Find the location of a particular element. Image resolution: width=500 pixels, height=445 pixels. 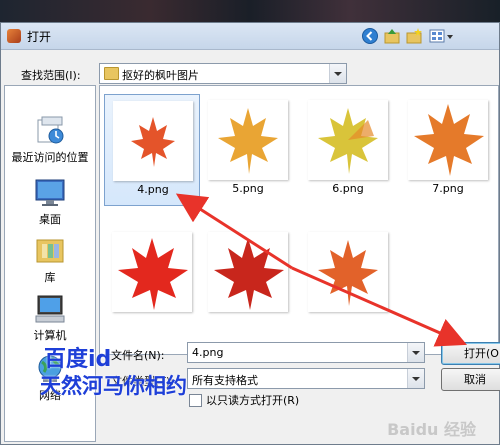

watermark-line1: 百度id is located at coordinates (78, 359).